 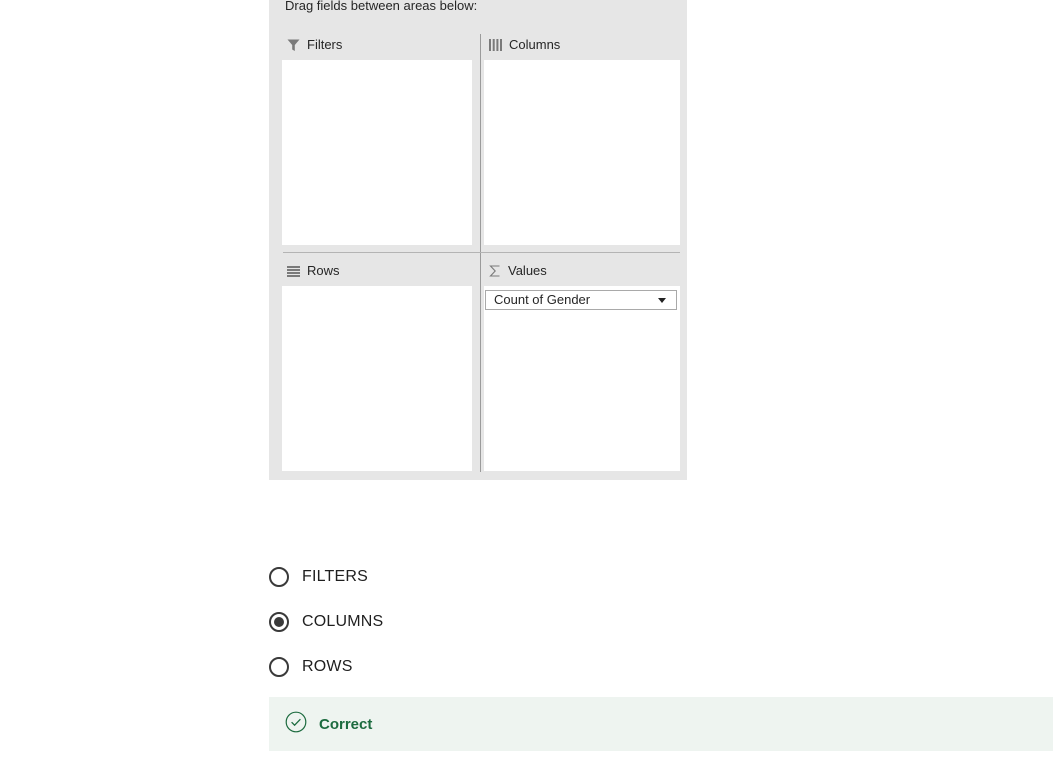 What do you see at coordinates (327, 666) in the screenshot?
I see `option-rows-label: ROWS` at bounding box center [327, 666].